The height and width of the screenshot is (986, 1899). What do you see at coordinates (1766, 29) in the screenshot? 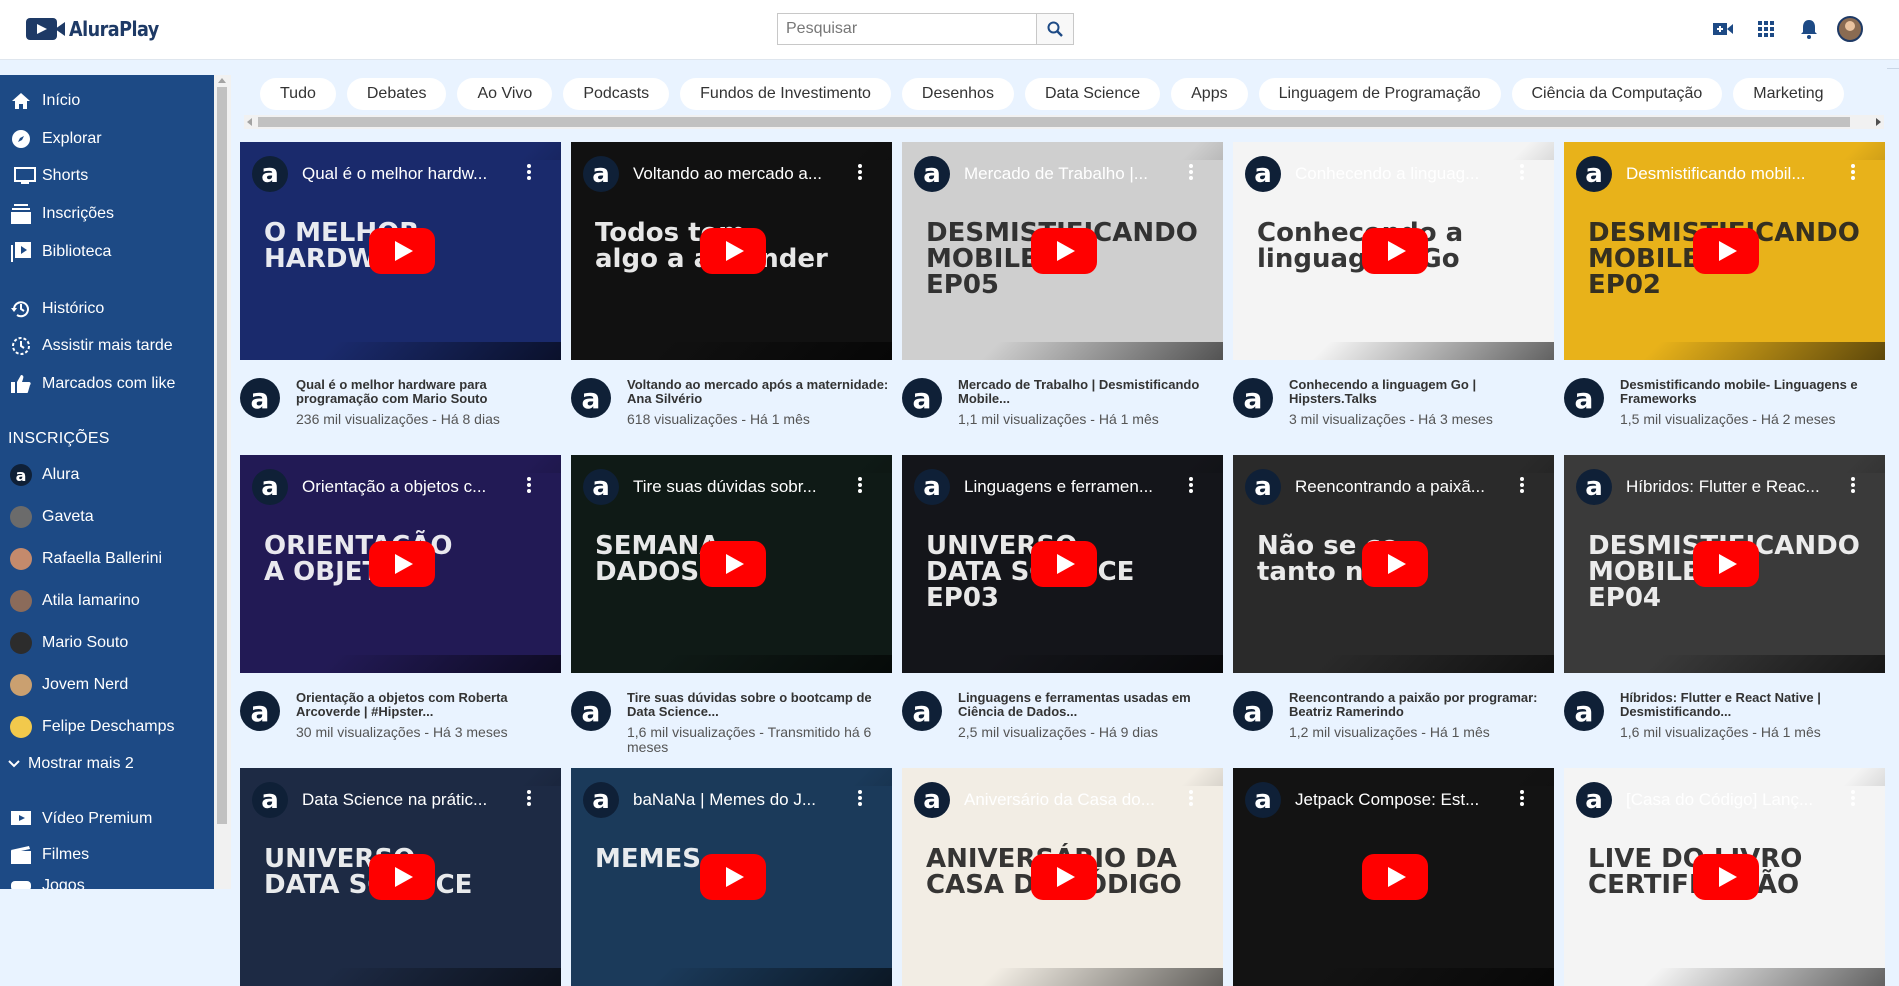
I see `apps-button` at bounding box center [1766, 29].